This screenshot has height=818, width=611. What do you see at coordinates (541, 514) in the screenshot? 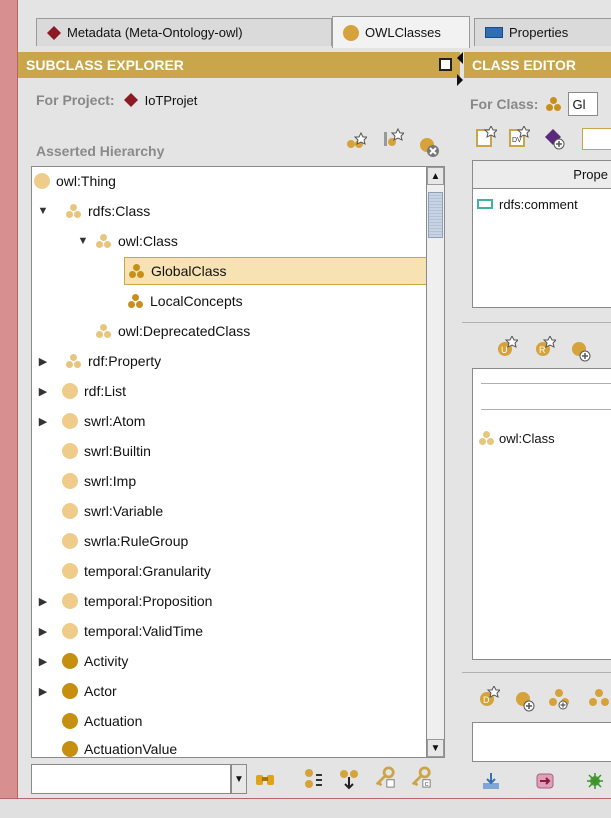
I see `superclass-list: owl:Class` at bounding box center [541, 514].